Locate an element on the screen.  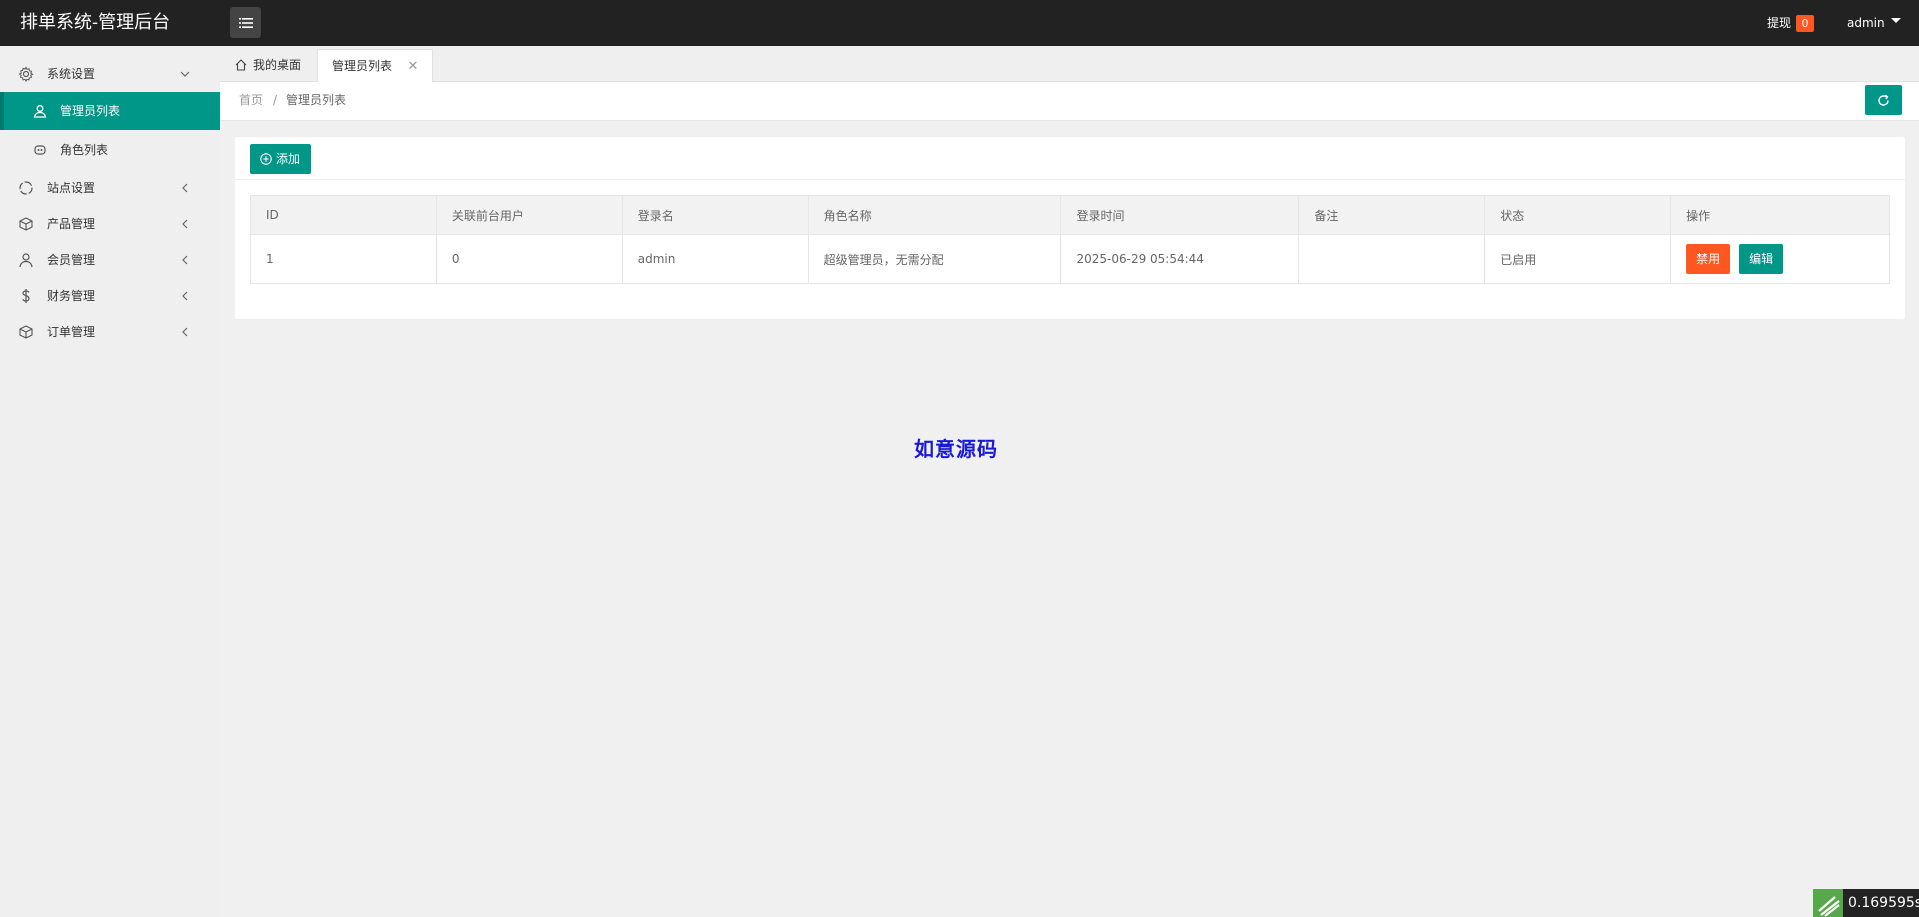
column-header: 登录时间 is located at coordinates (1180, 215).